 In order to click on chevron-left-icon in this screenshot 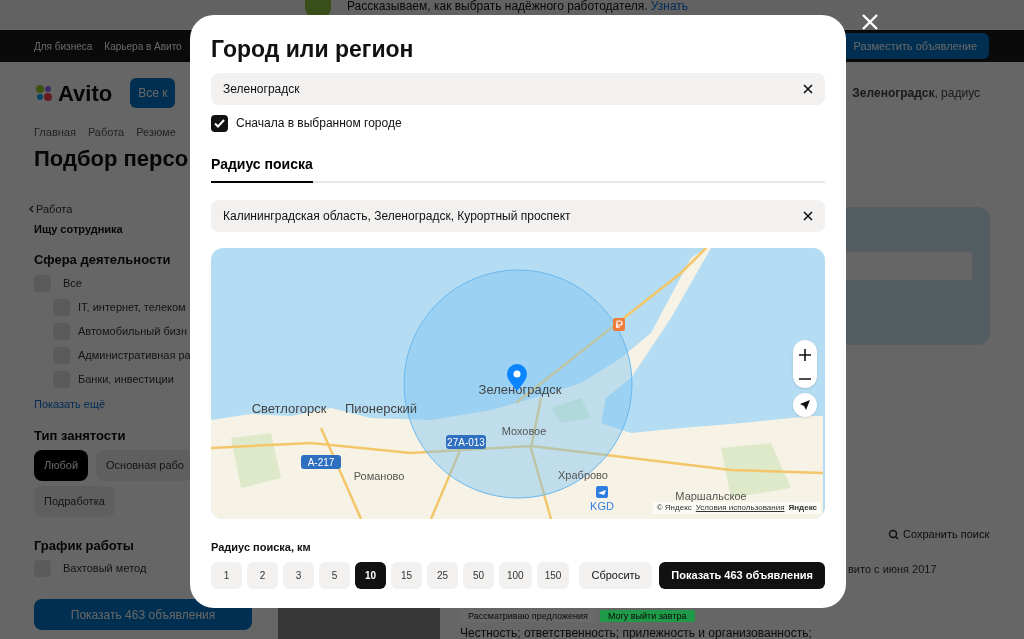, I will do `click(31, 208)`.